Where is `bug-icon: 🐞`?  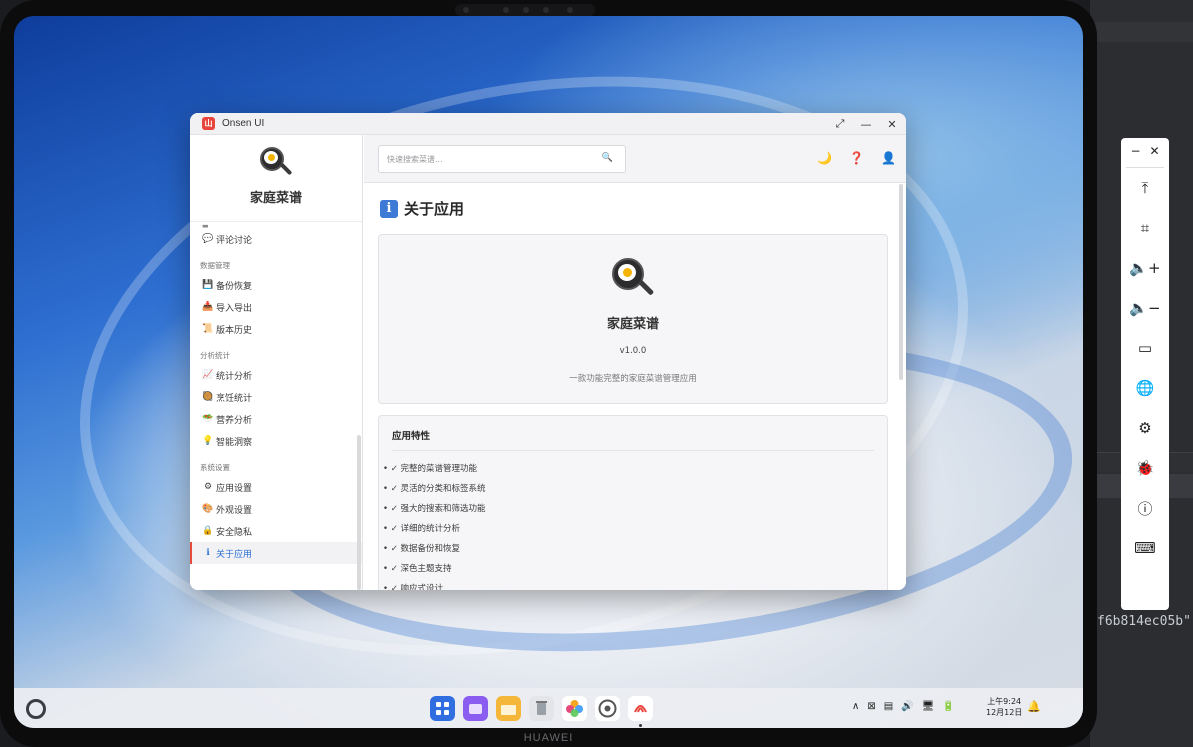
bug-icon: 🐞 is located at coordinates (1145, 468).